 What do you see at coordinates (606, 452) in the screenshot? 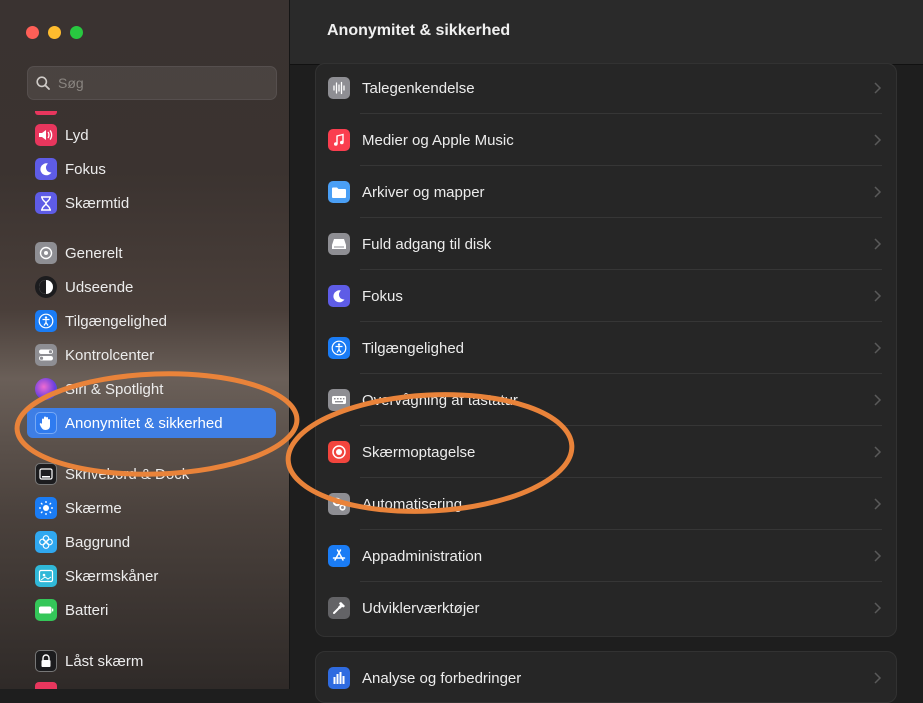
I see `row-skaermoptagelse: Skærmoptagelse` at bounding box center [606, 452].